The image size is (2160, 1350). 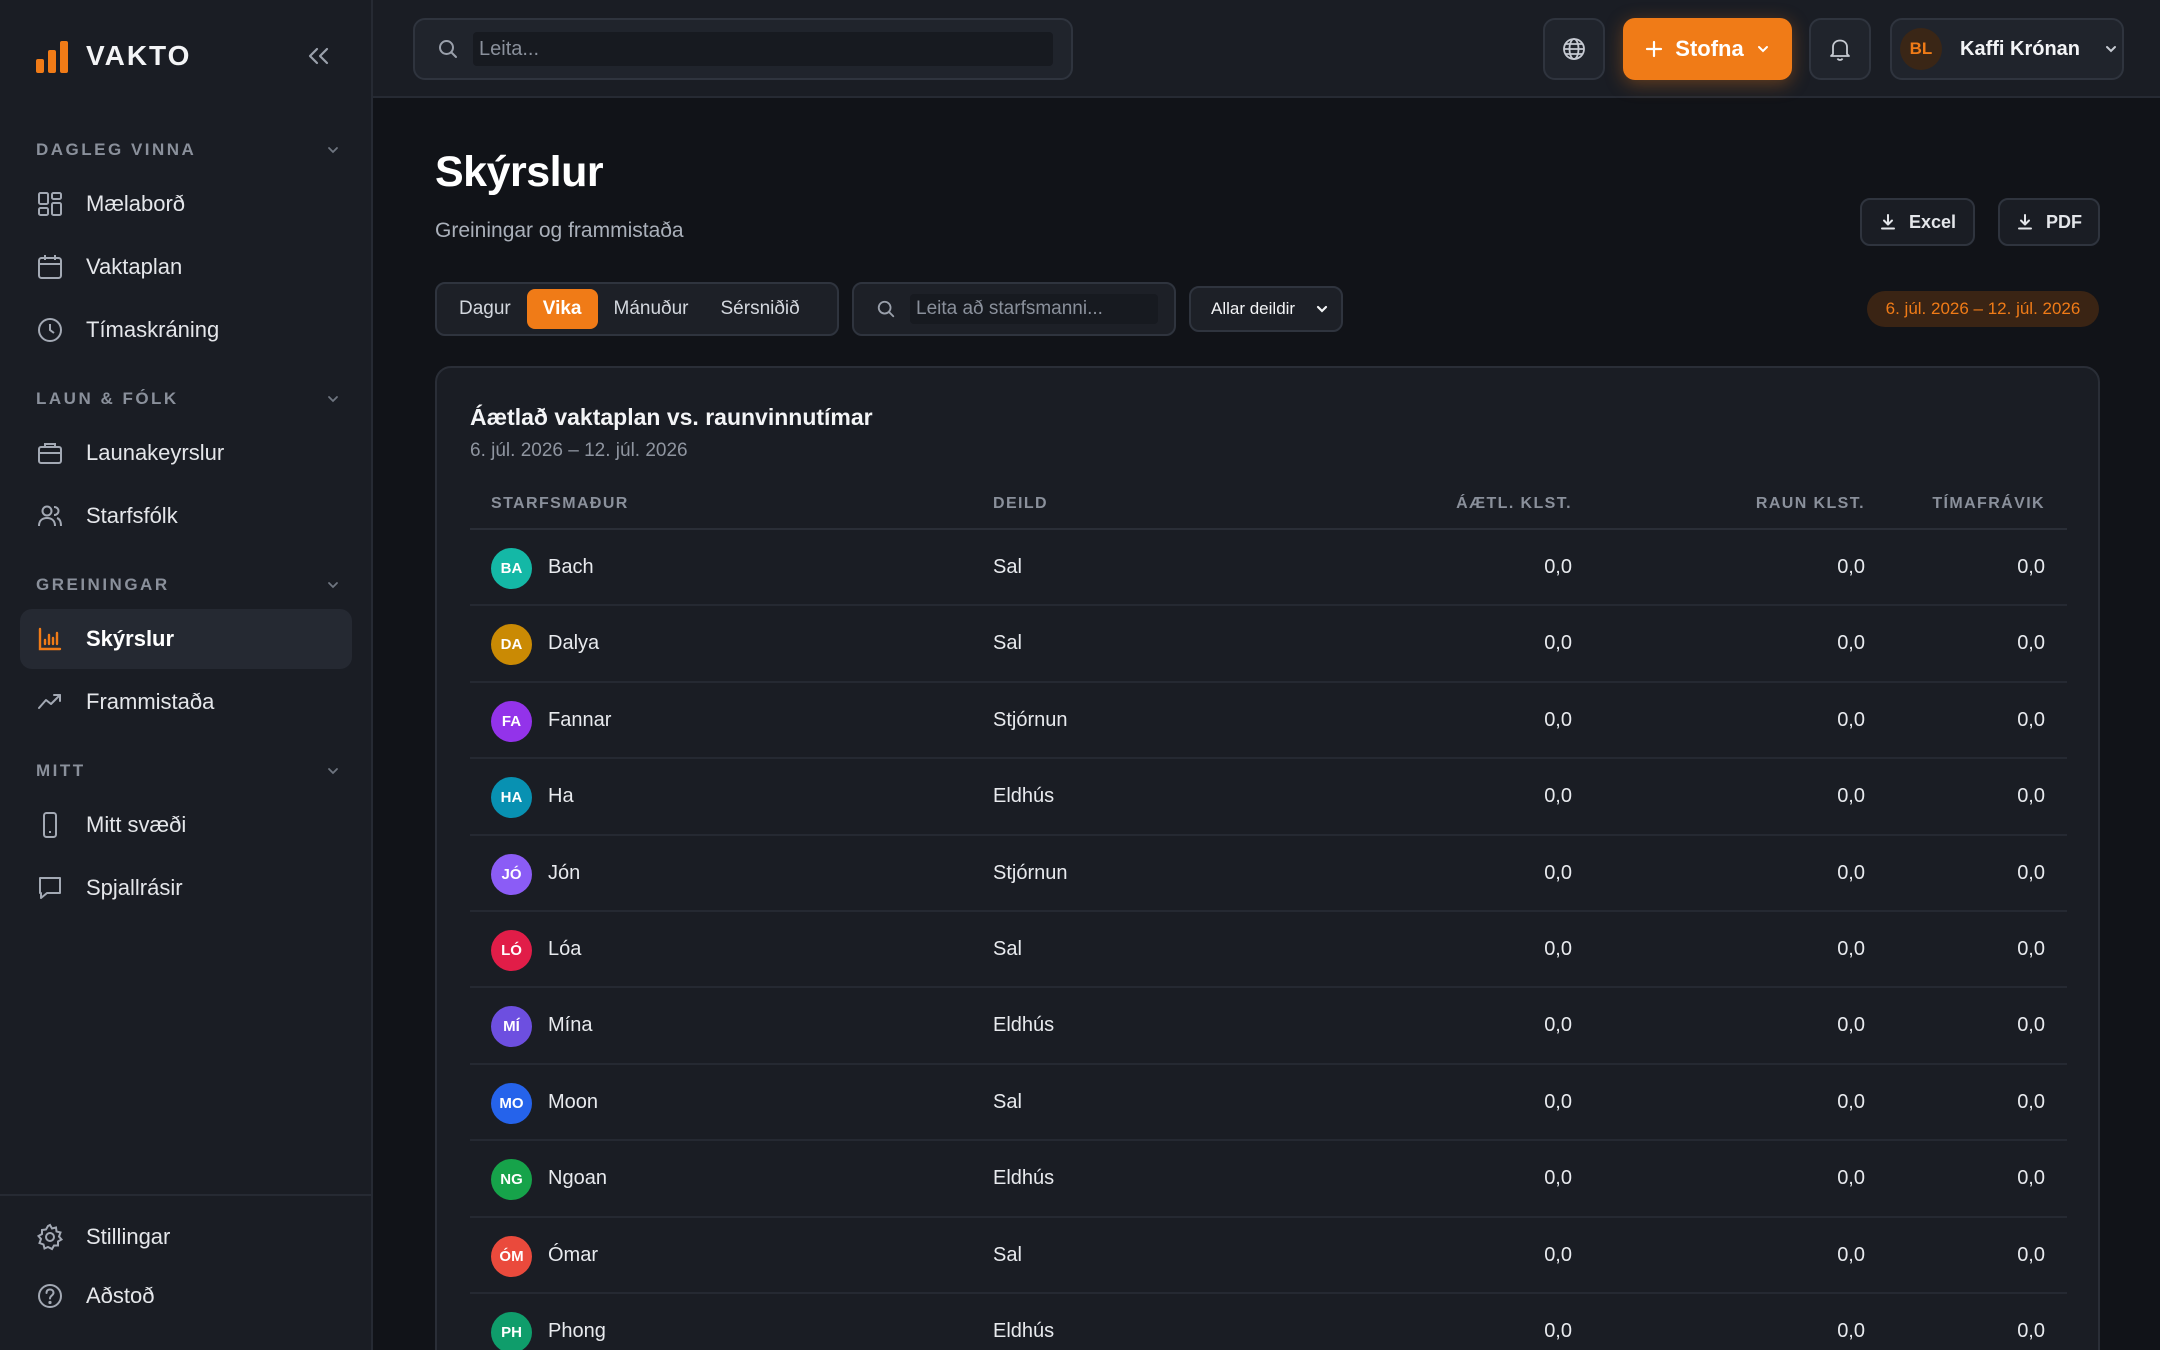 What do you see at coordinates (2049, 222) in the screenshot?
I see `export-pdf-button: PDF` at bounding box center [2049, 222].